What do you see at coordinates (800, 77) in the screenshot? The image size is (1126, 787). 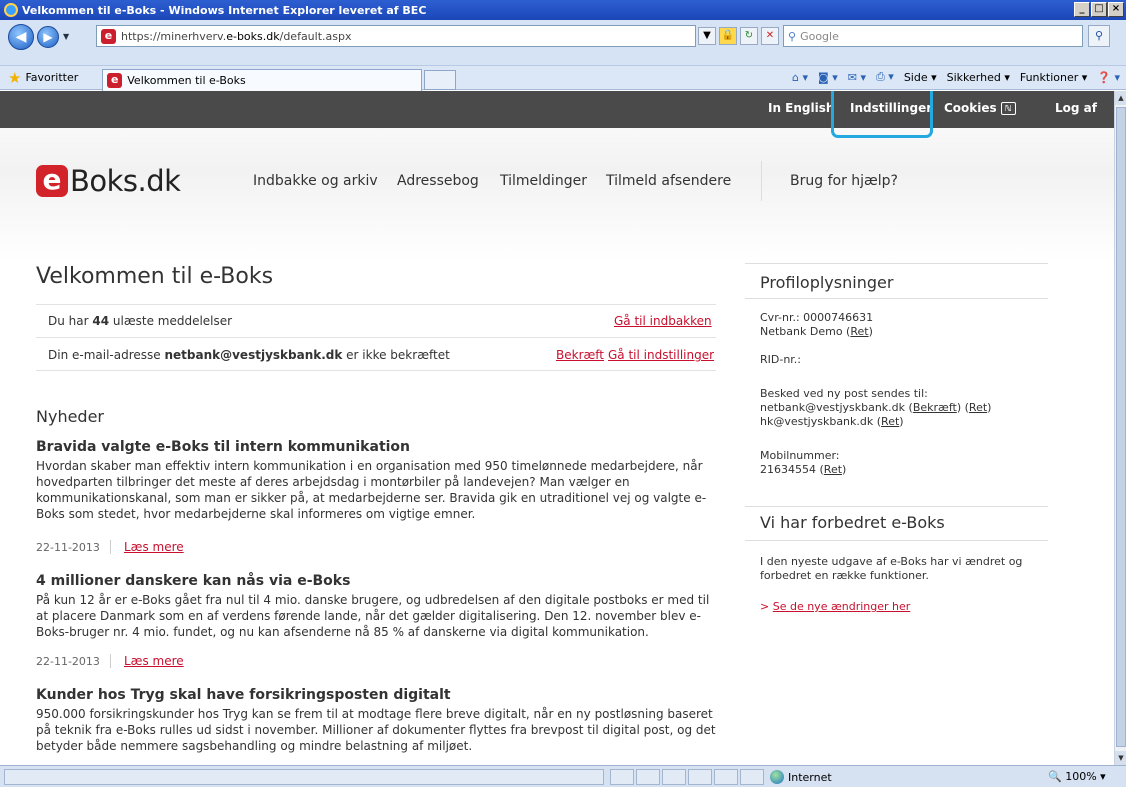 I see `home-icon: ⌂ ▾` at bounding box center [800, 77].